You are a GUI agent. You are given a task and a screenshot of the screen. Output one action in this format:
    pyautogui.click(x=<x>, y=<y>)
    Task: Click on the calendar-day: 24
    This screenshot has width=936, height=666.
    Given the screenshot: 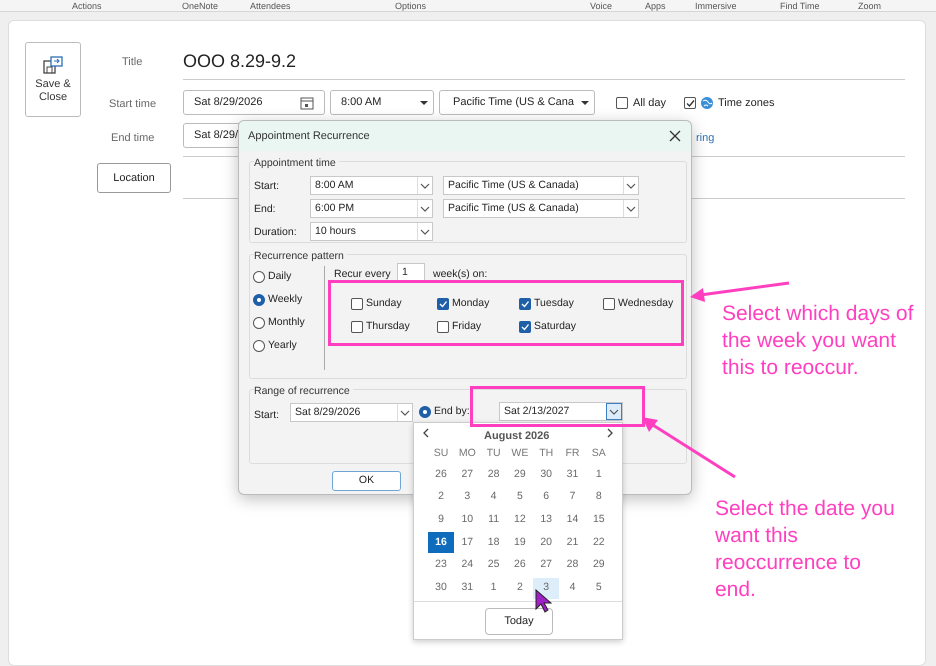 What is the action you would take?
    pyautogui.click(x=467, y=565)
    